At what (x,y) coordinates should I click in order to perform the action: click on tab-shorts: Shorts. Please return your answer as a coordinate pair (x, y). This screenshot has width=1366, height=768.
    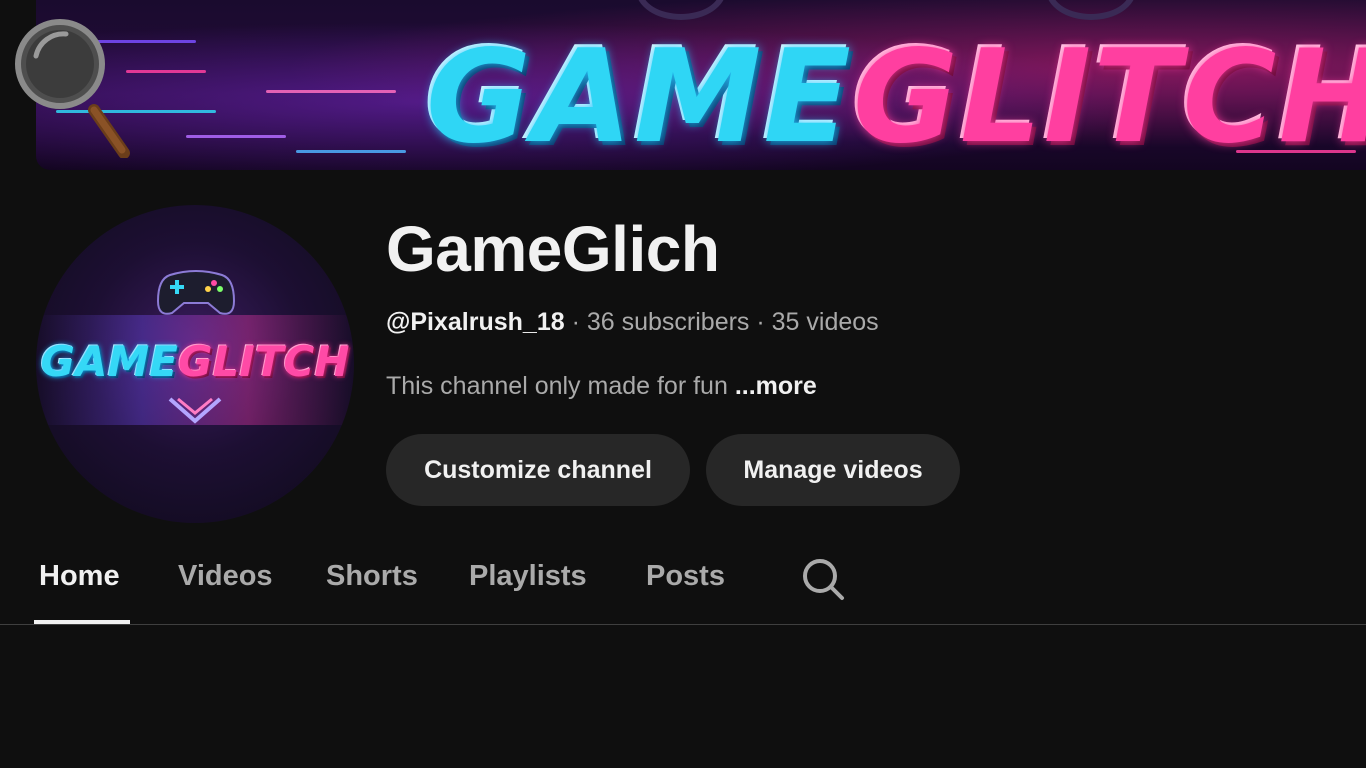
    Looking at the image, I should click on (372, 576).